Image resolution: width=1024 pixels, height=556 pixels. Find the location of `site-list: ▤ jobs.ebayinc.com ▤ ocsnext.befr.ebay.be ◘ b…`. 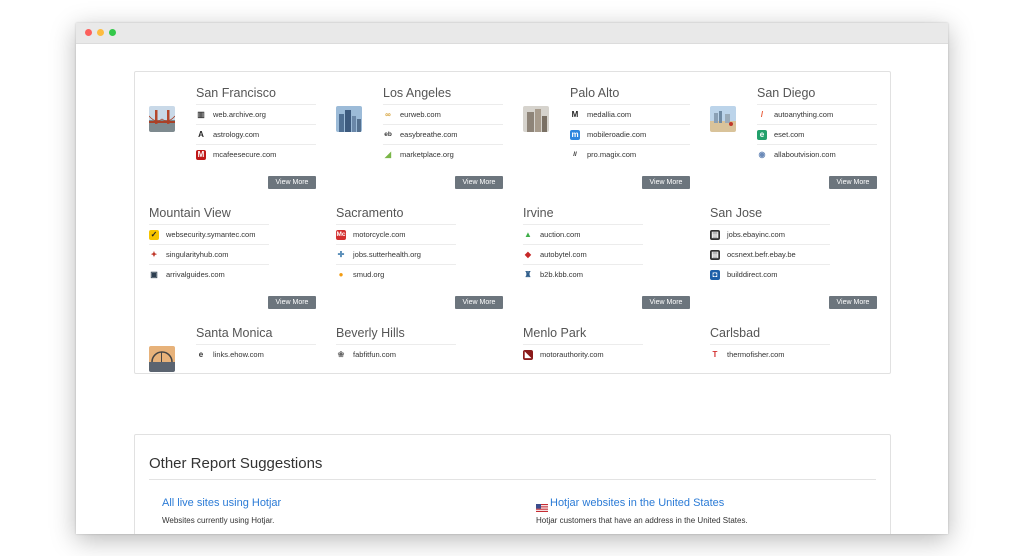

site-list: ▤ jobs.ebayinc.com ▤ ocsnext.befr.ebay.be ◘ b… is located at coordinates (770, 254).